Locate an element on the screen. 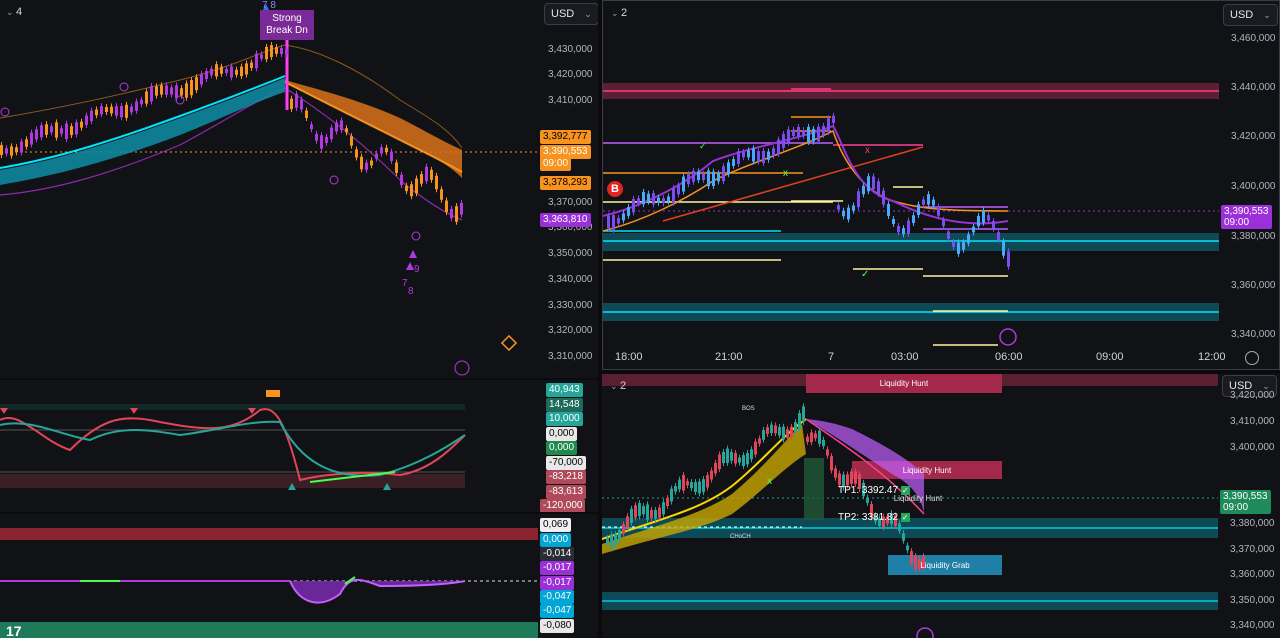  price-axis-label: 3,420,000 is located at coordinates (570, 74).